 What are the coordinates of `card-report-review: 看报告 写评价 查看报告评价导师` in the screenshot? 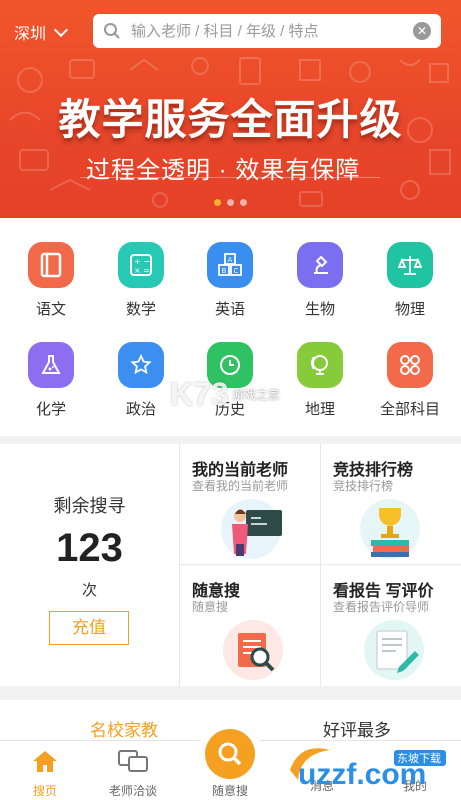 It's located at (391, 625).